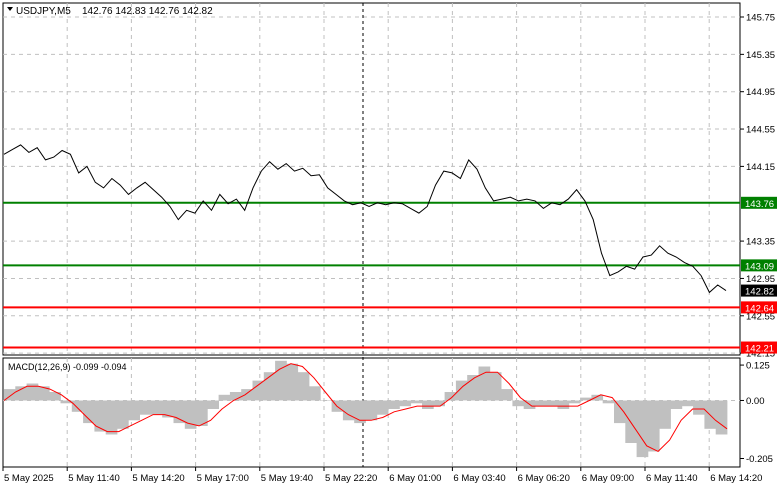 The image size is (781, 489). Describe the element at coordinates (351, 478) in the screenshot. I see `x-tick-label: 5 May 22:20` at that location.